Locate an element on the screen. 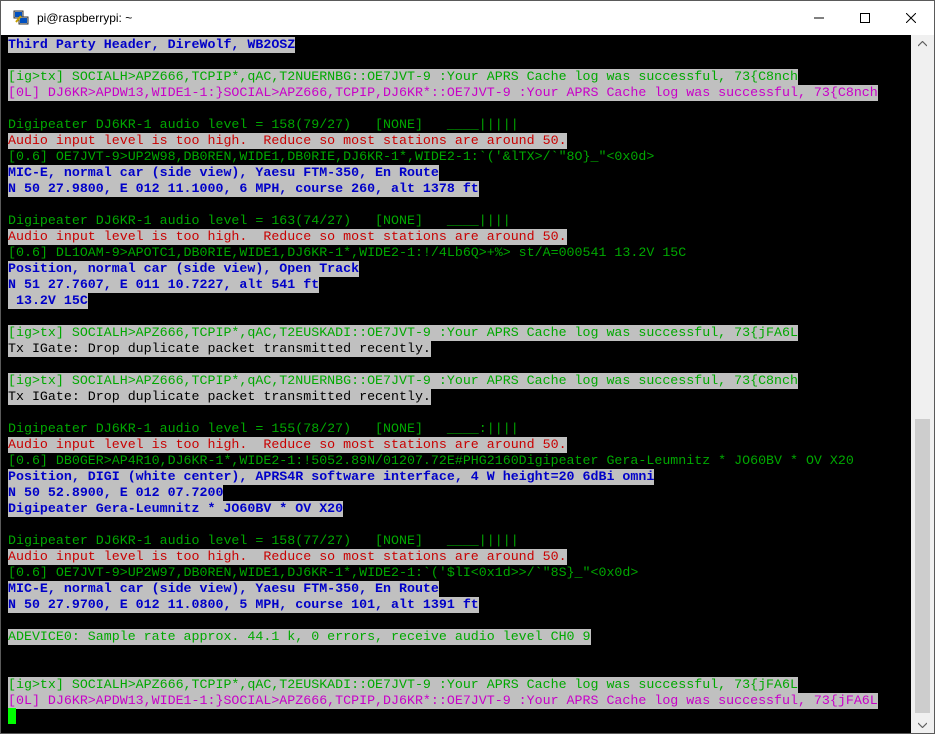  vertical-scrollbar is located at coordinates (922, 384).